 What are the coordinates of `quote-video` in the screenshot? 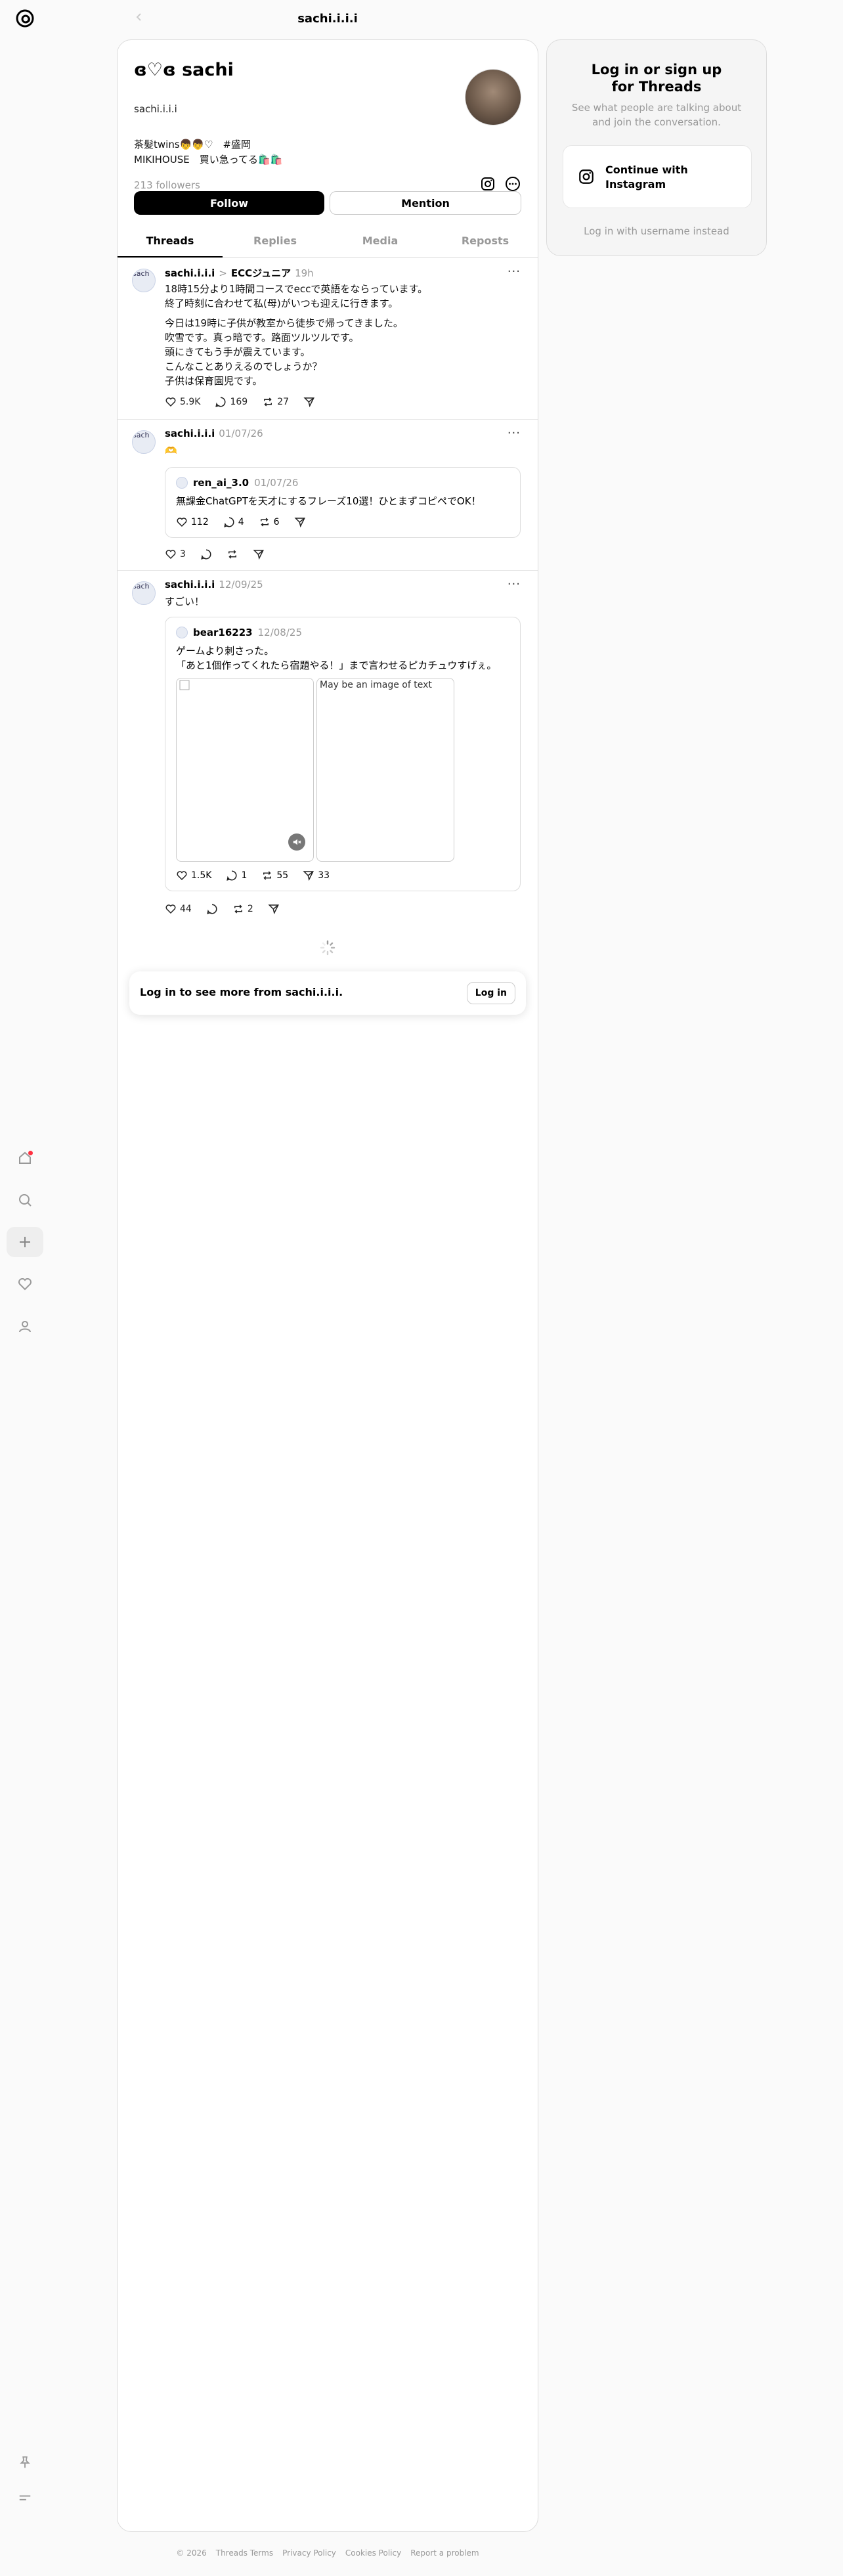 It's located at (245, 770).